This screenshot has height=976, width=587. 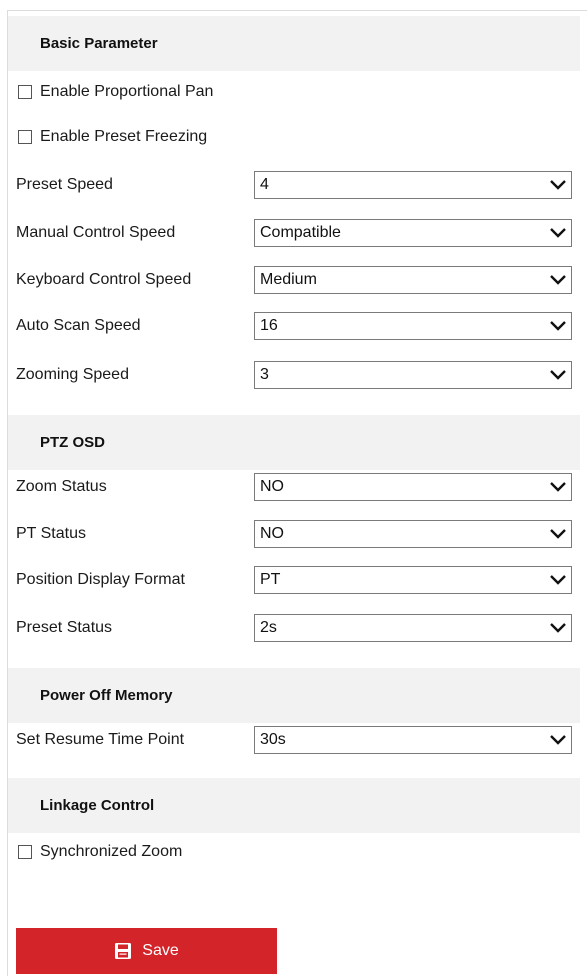 What do you see at coordinates (413, 534) in the screenshot?
I see `pt-status-select: NO` at bounding box center [413, 534].